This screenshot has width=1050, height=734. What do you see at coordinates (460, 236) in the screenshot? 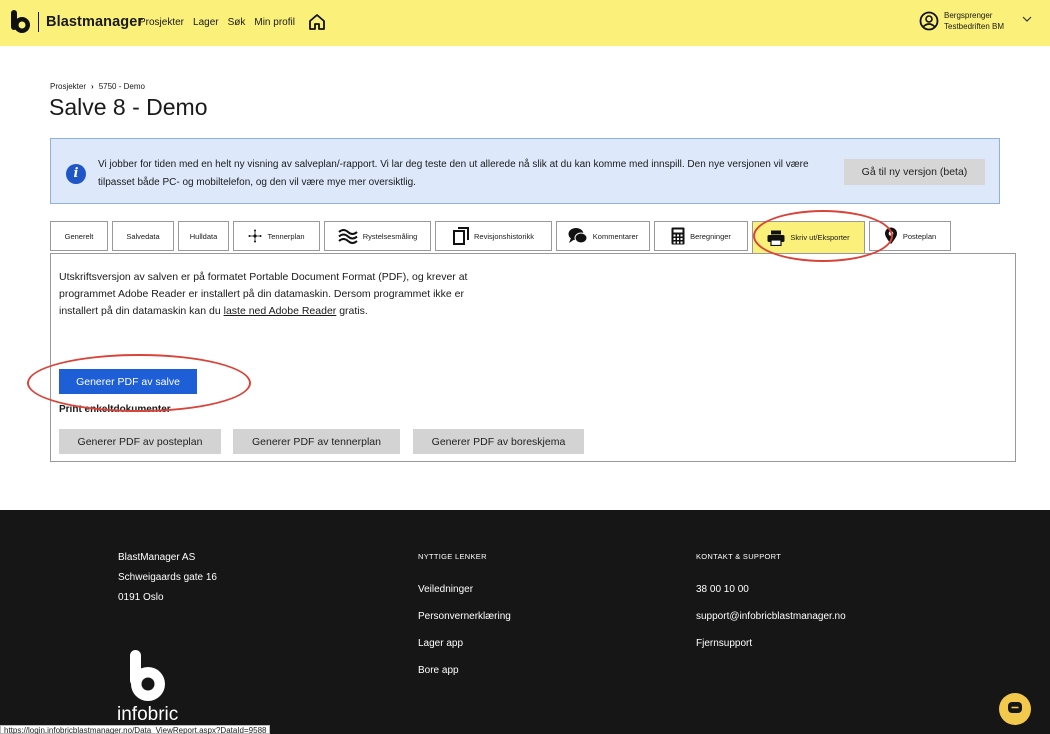
I see `copy-icon` at bounding box center [460, 236].